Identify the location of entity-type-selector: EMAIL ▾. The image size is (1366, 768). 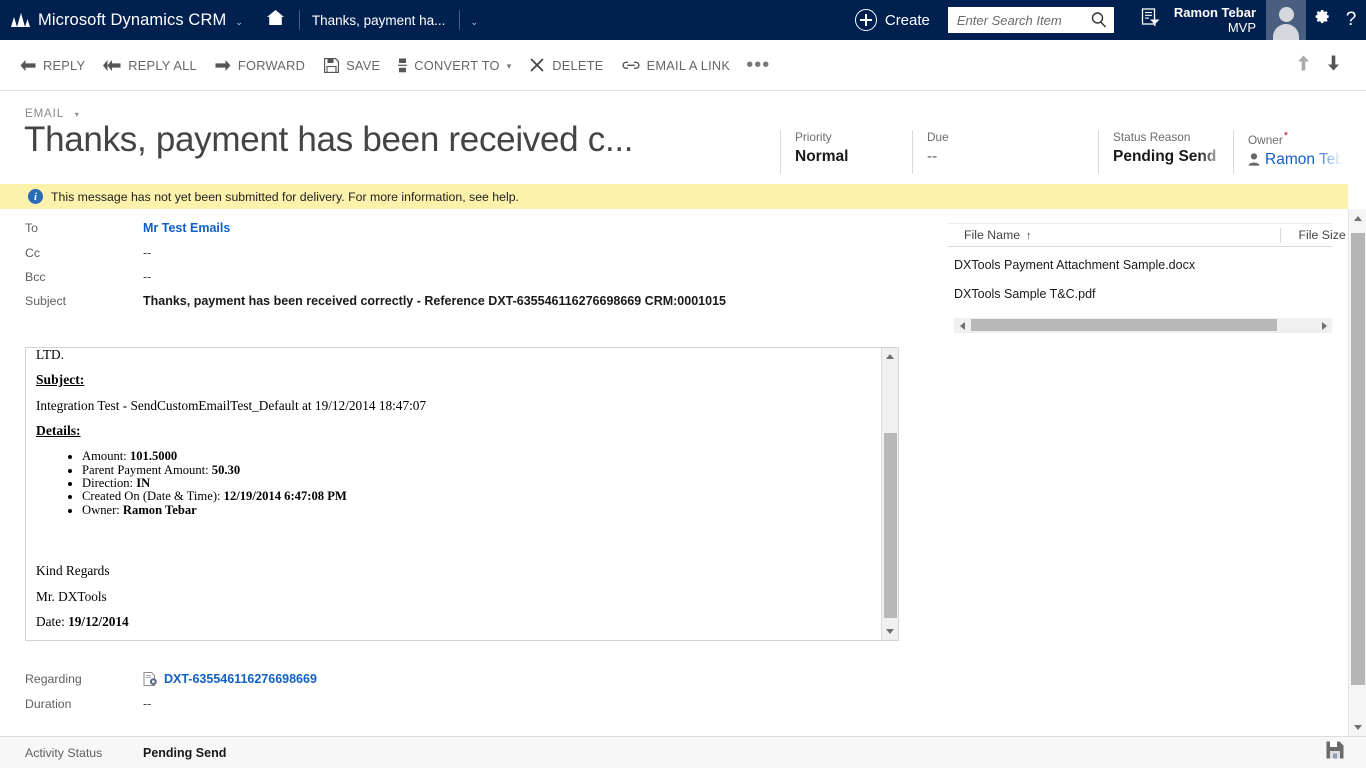
(52, 114).